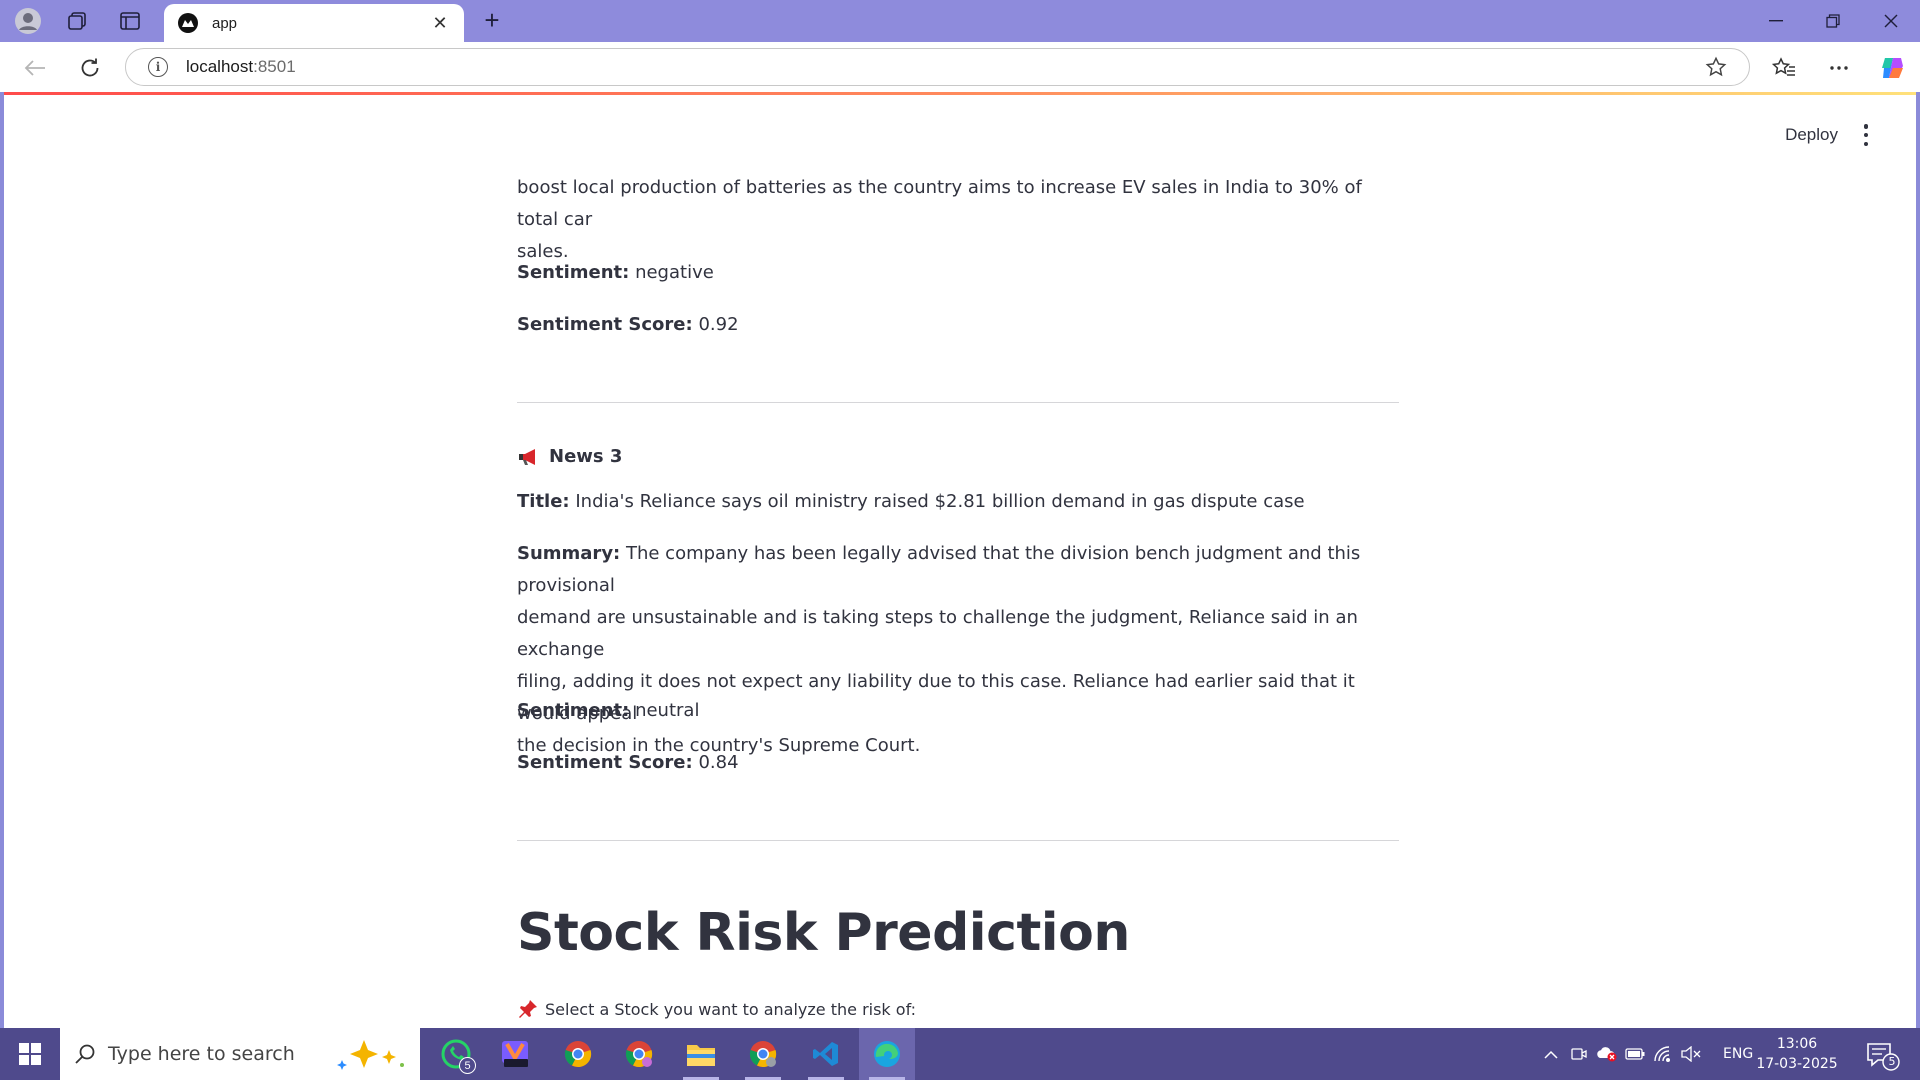  Describe the element at coordinates (314, 23) in the screenshot. I see `tab-app: app ✕` at that location.